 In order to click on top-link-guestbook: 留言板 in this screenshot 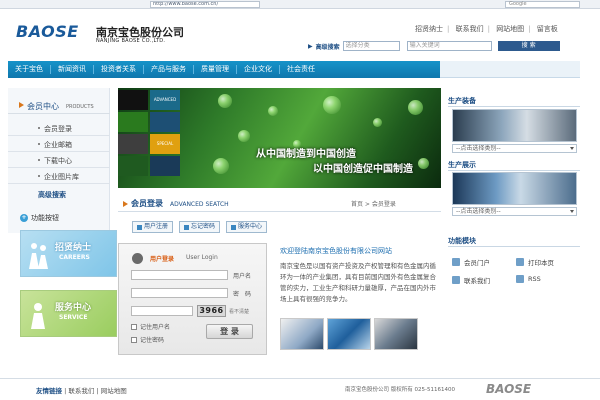, I will do `click(547, 29)`.